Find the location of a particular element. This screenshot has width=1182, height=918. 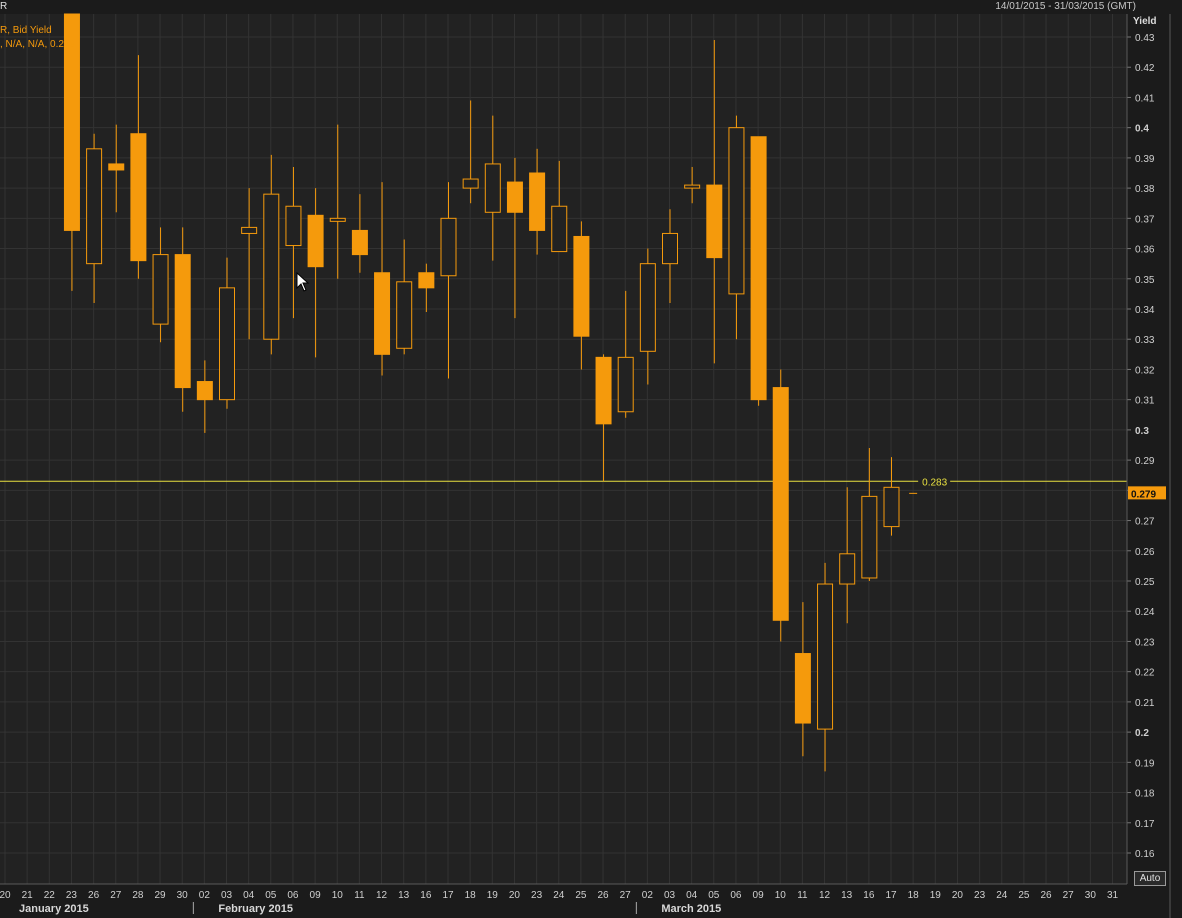

month-label: February 2015 is located at coordinates (255, 909).